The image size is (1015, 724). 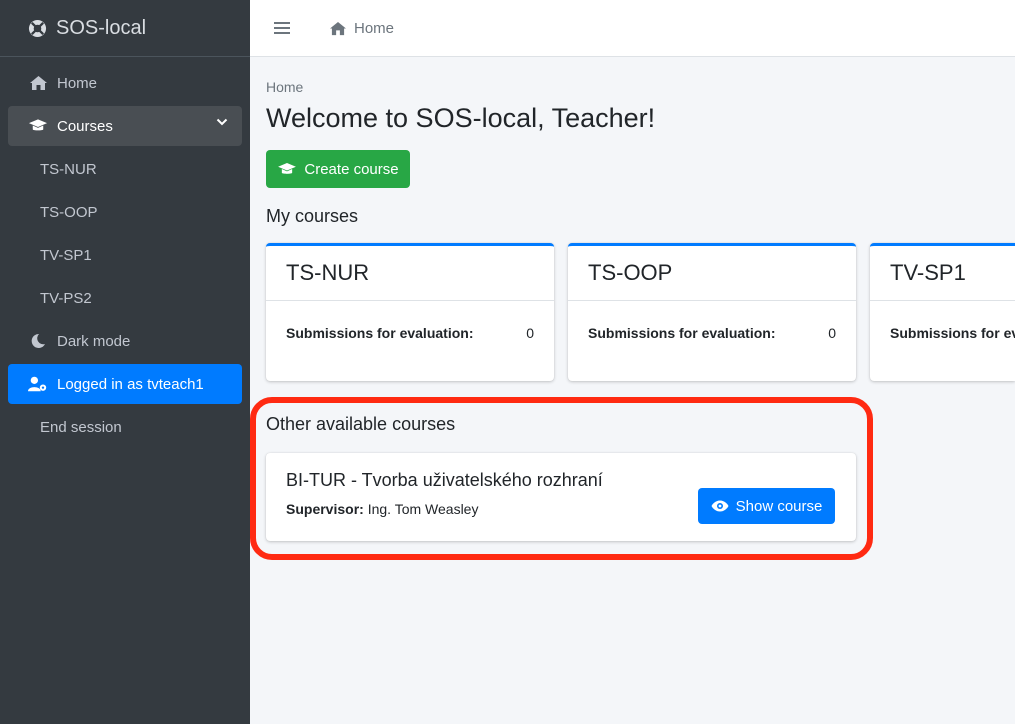 What do you see at coordinates (125, 212) in the screenshot?
I see `sidebar-item-ts-oop: TS-OOP` at bounding box center [125, 212].